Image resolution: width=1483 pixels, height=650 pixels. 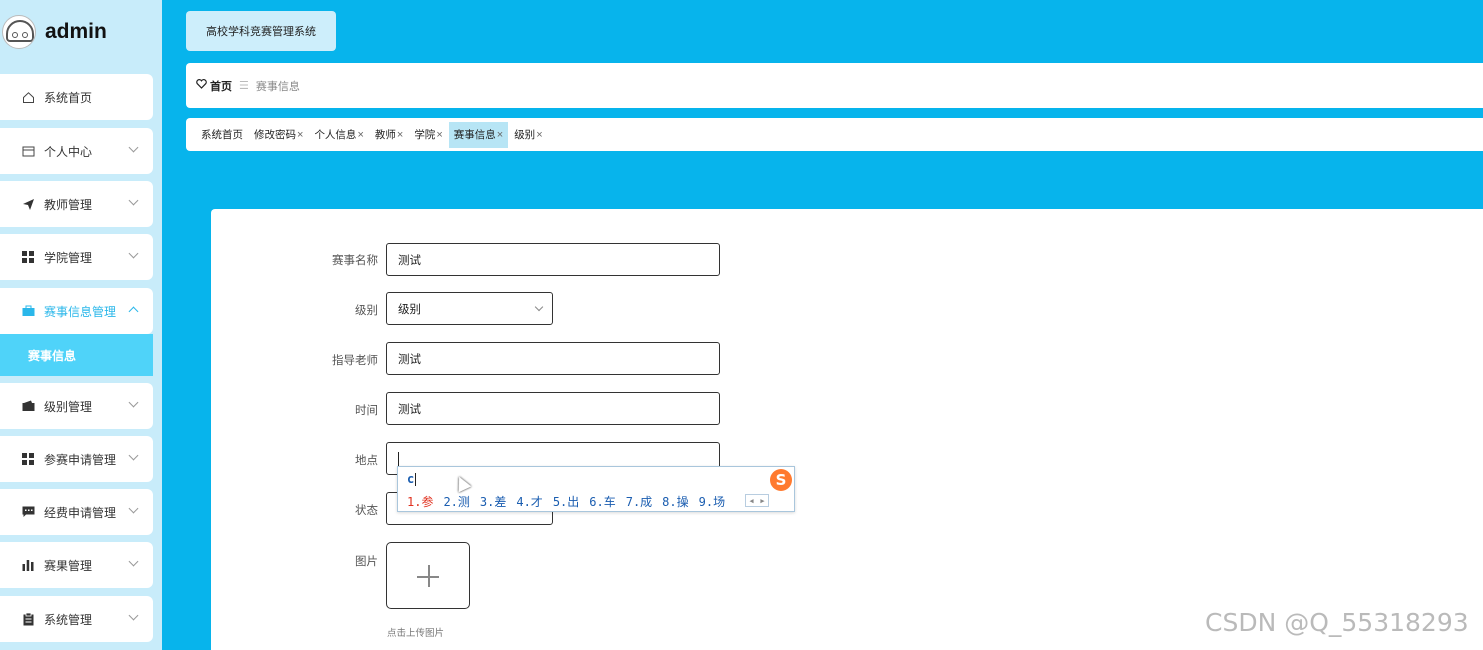 What do you see at coordinates (781, 480) in the screenshot?
I see `ime-logo-icon: S` at bounding box center [781, 480].